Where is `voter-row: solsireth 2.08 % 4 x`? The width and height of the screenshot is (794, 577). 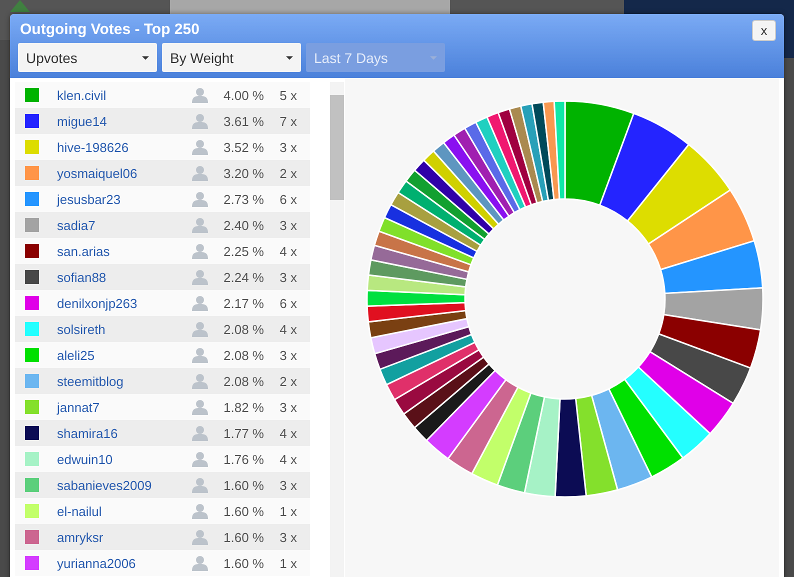 voter-row: solsireth 2.08 % 4 x is located at coordinates (162, 329).